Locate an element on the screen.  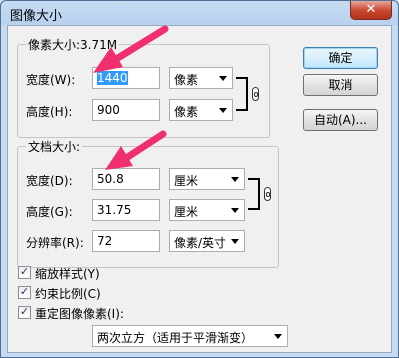
doc-height-input: 31.75 is located at coordinates (126, 210).